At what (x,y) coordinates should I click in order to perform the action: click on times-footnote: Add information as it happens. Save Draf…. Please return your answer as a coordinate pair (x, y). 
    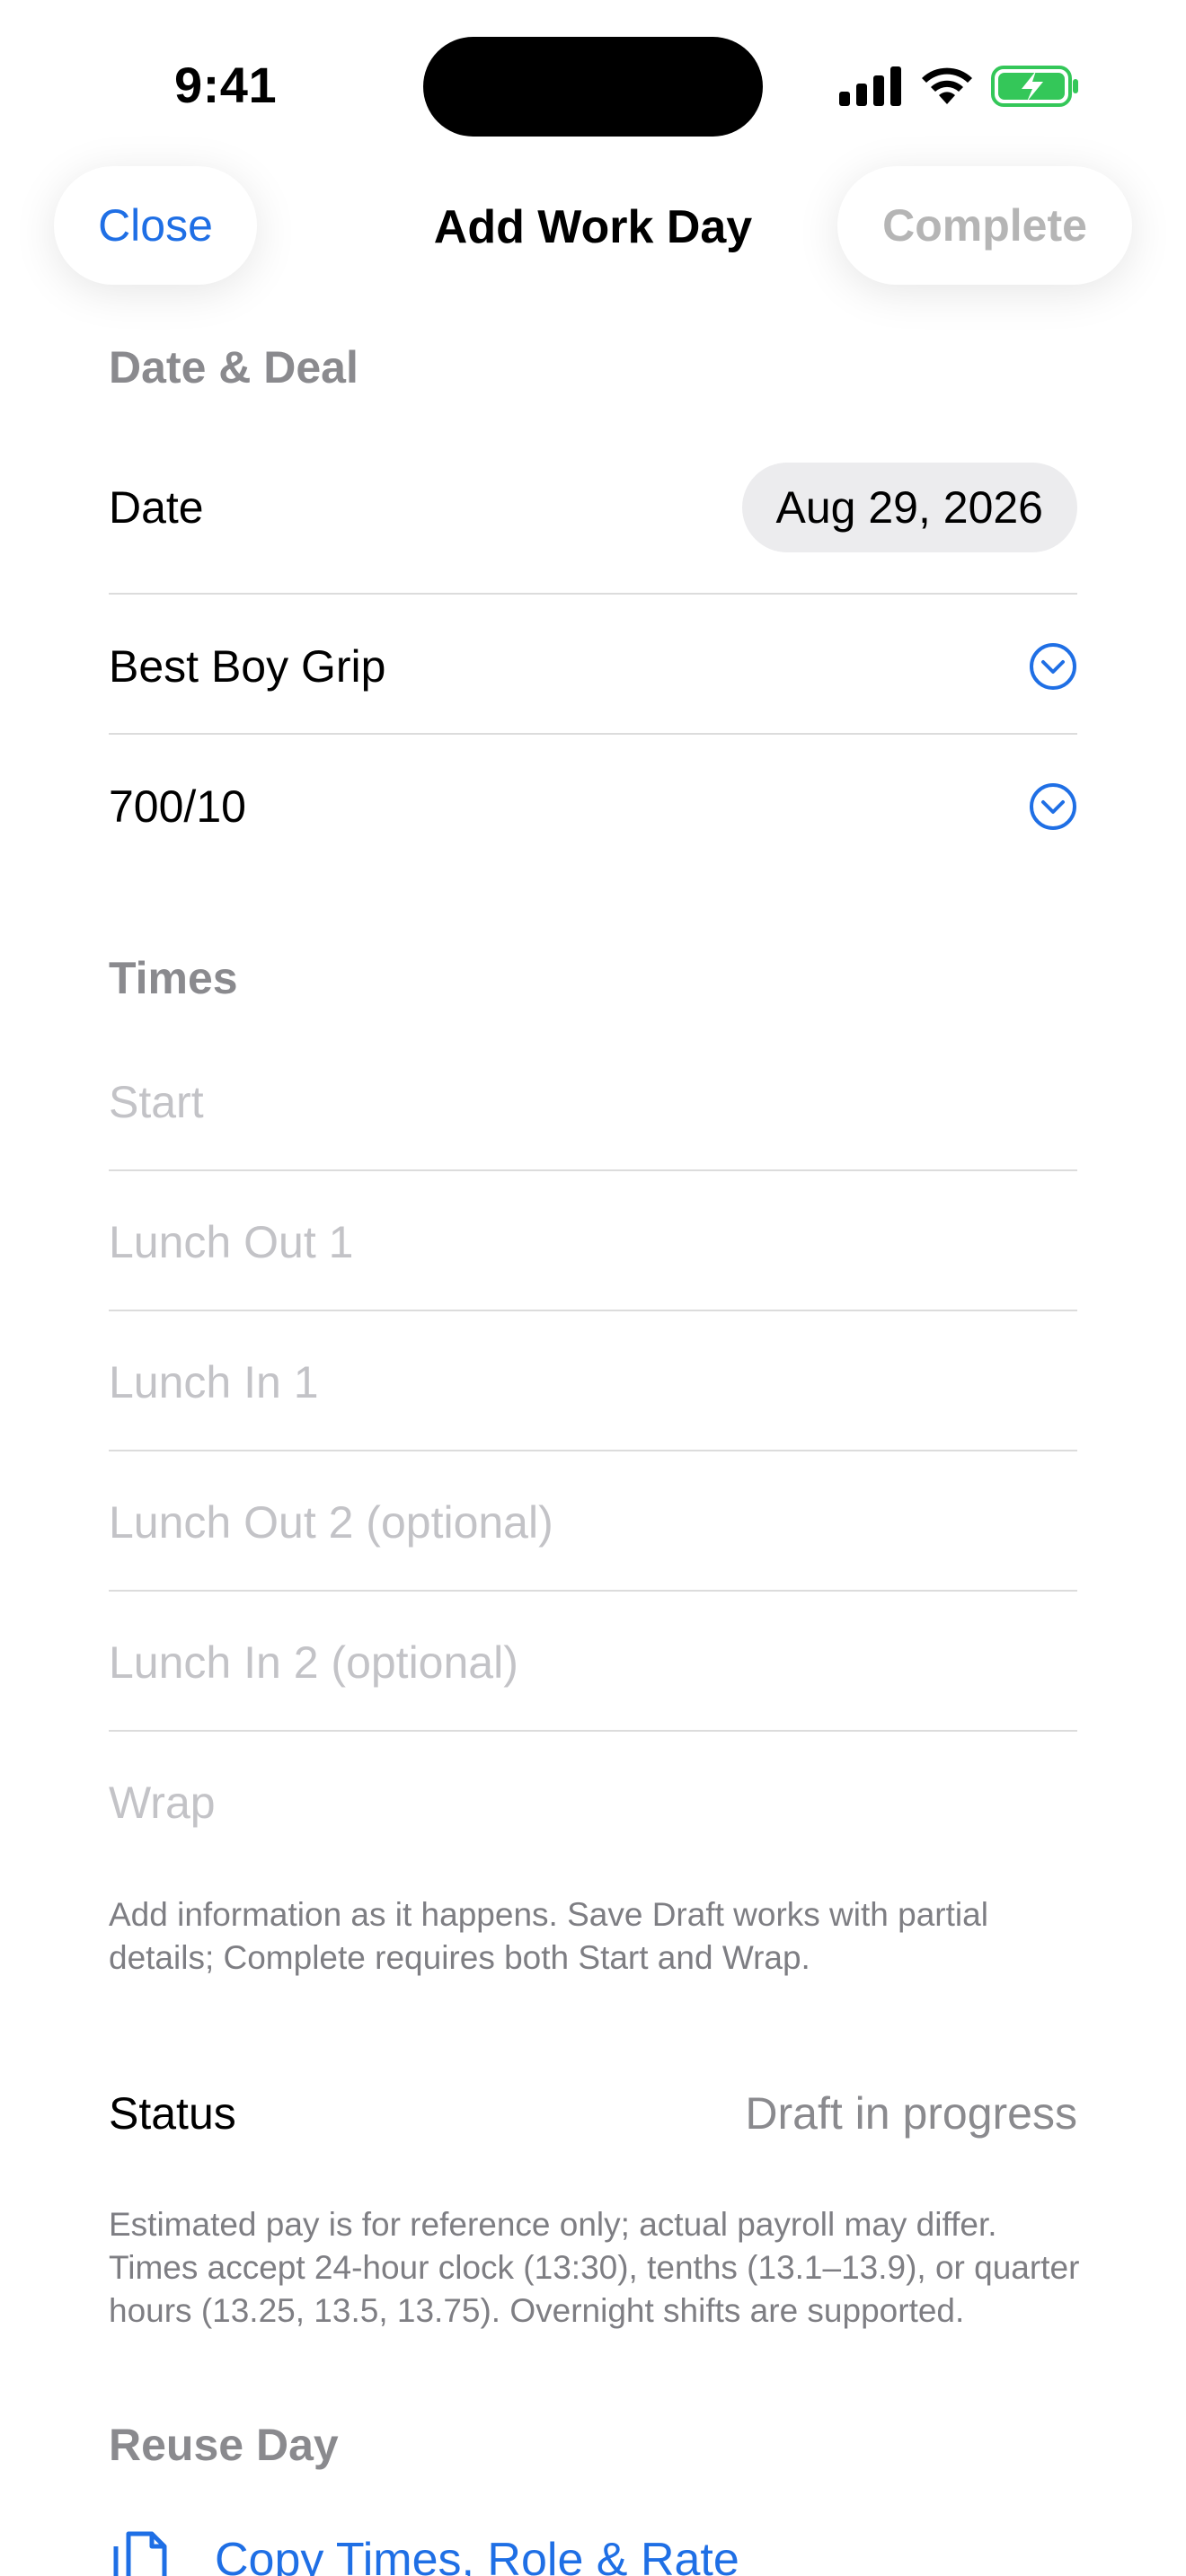
    Looking at the image, I should click on (548, 1936).